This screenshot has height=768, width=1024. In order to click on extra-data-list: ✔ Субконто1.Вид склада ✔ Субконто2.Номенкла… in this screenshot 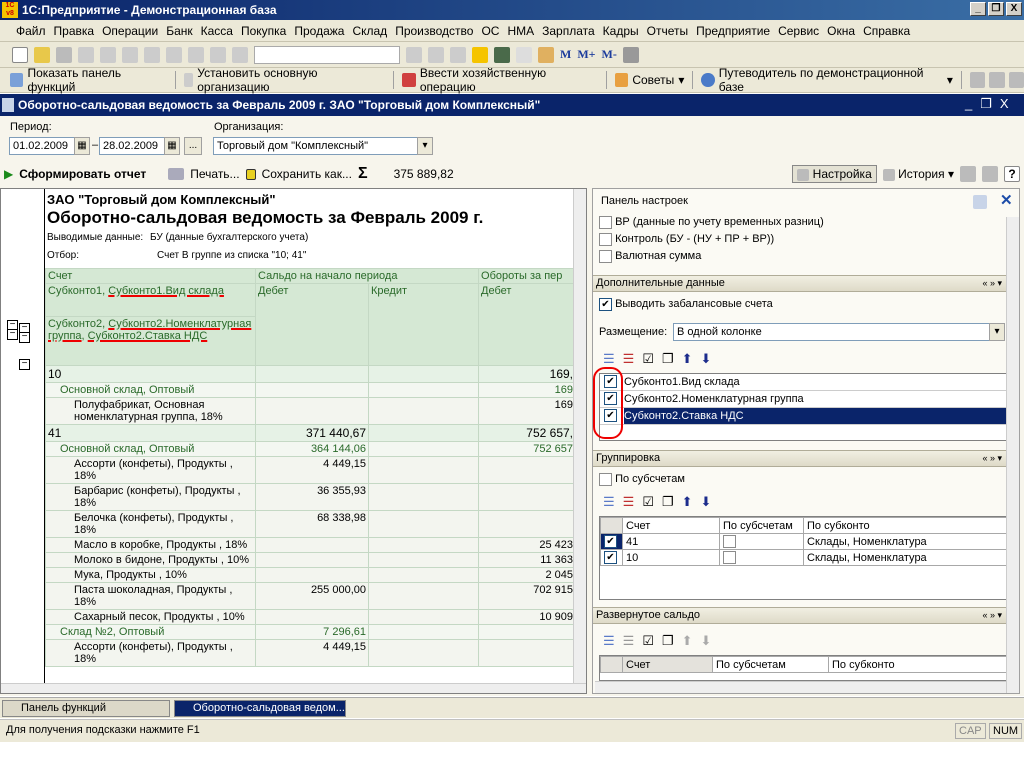, I will do `click(803, 407)`.